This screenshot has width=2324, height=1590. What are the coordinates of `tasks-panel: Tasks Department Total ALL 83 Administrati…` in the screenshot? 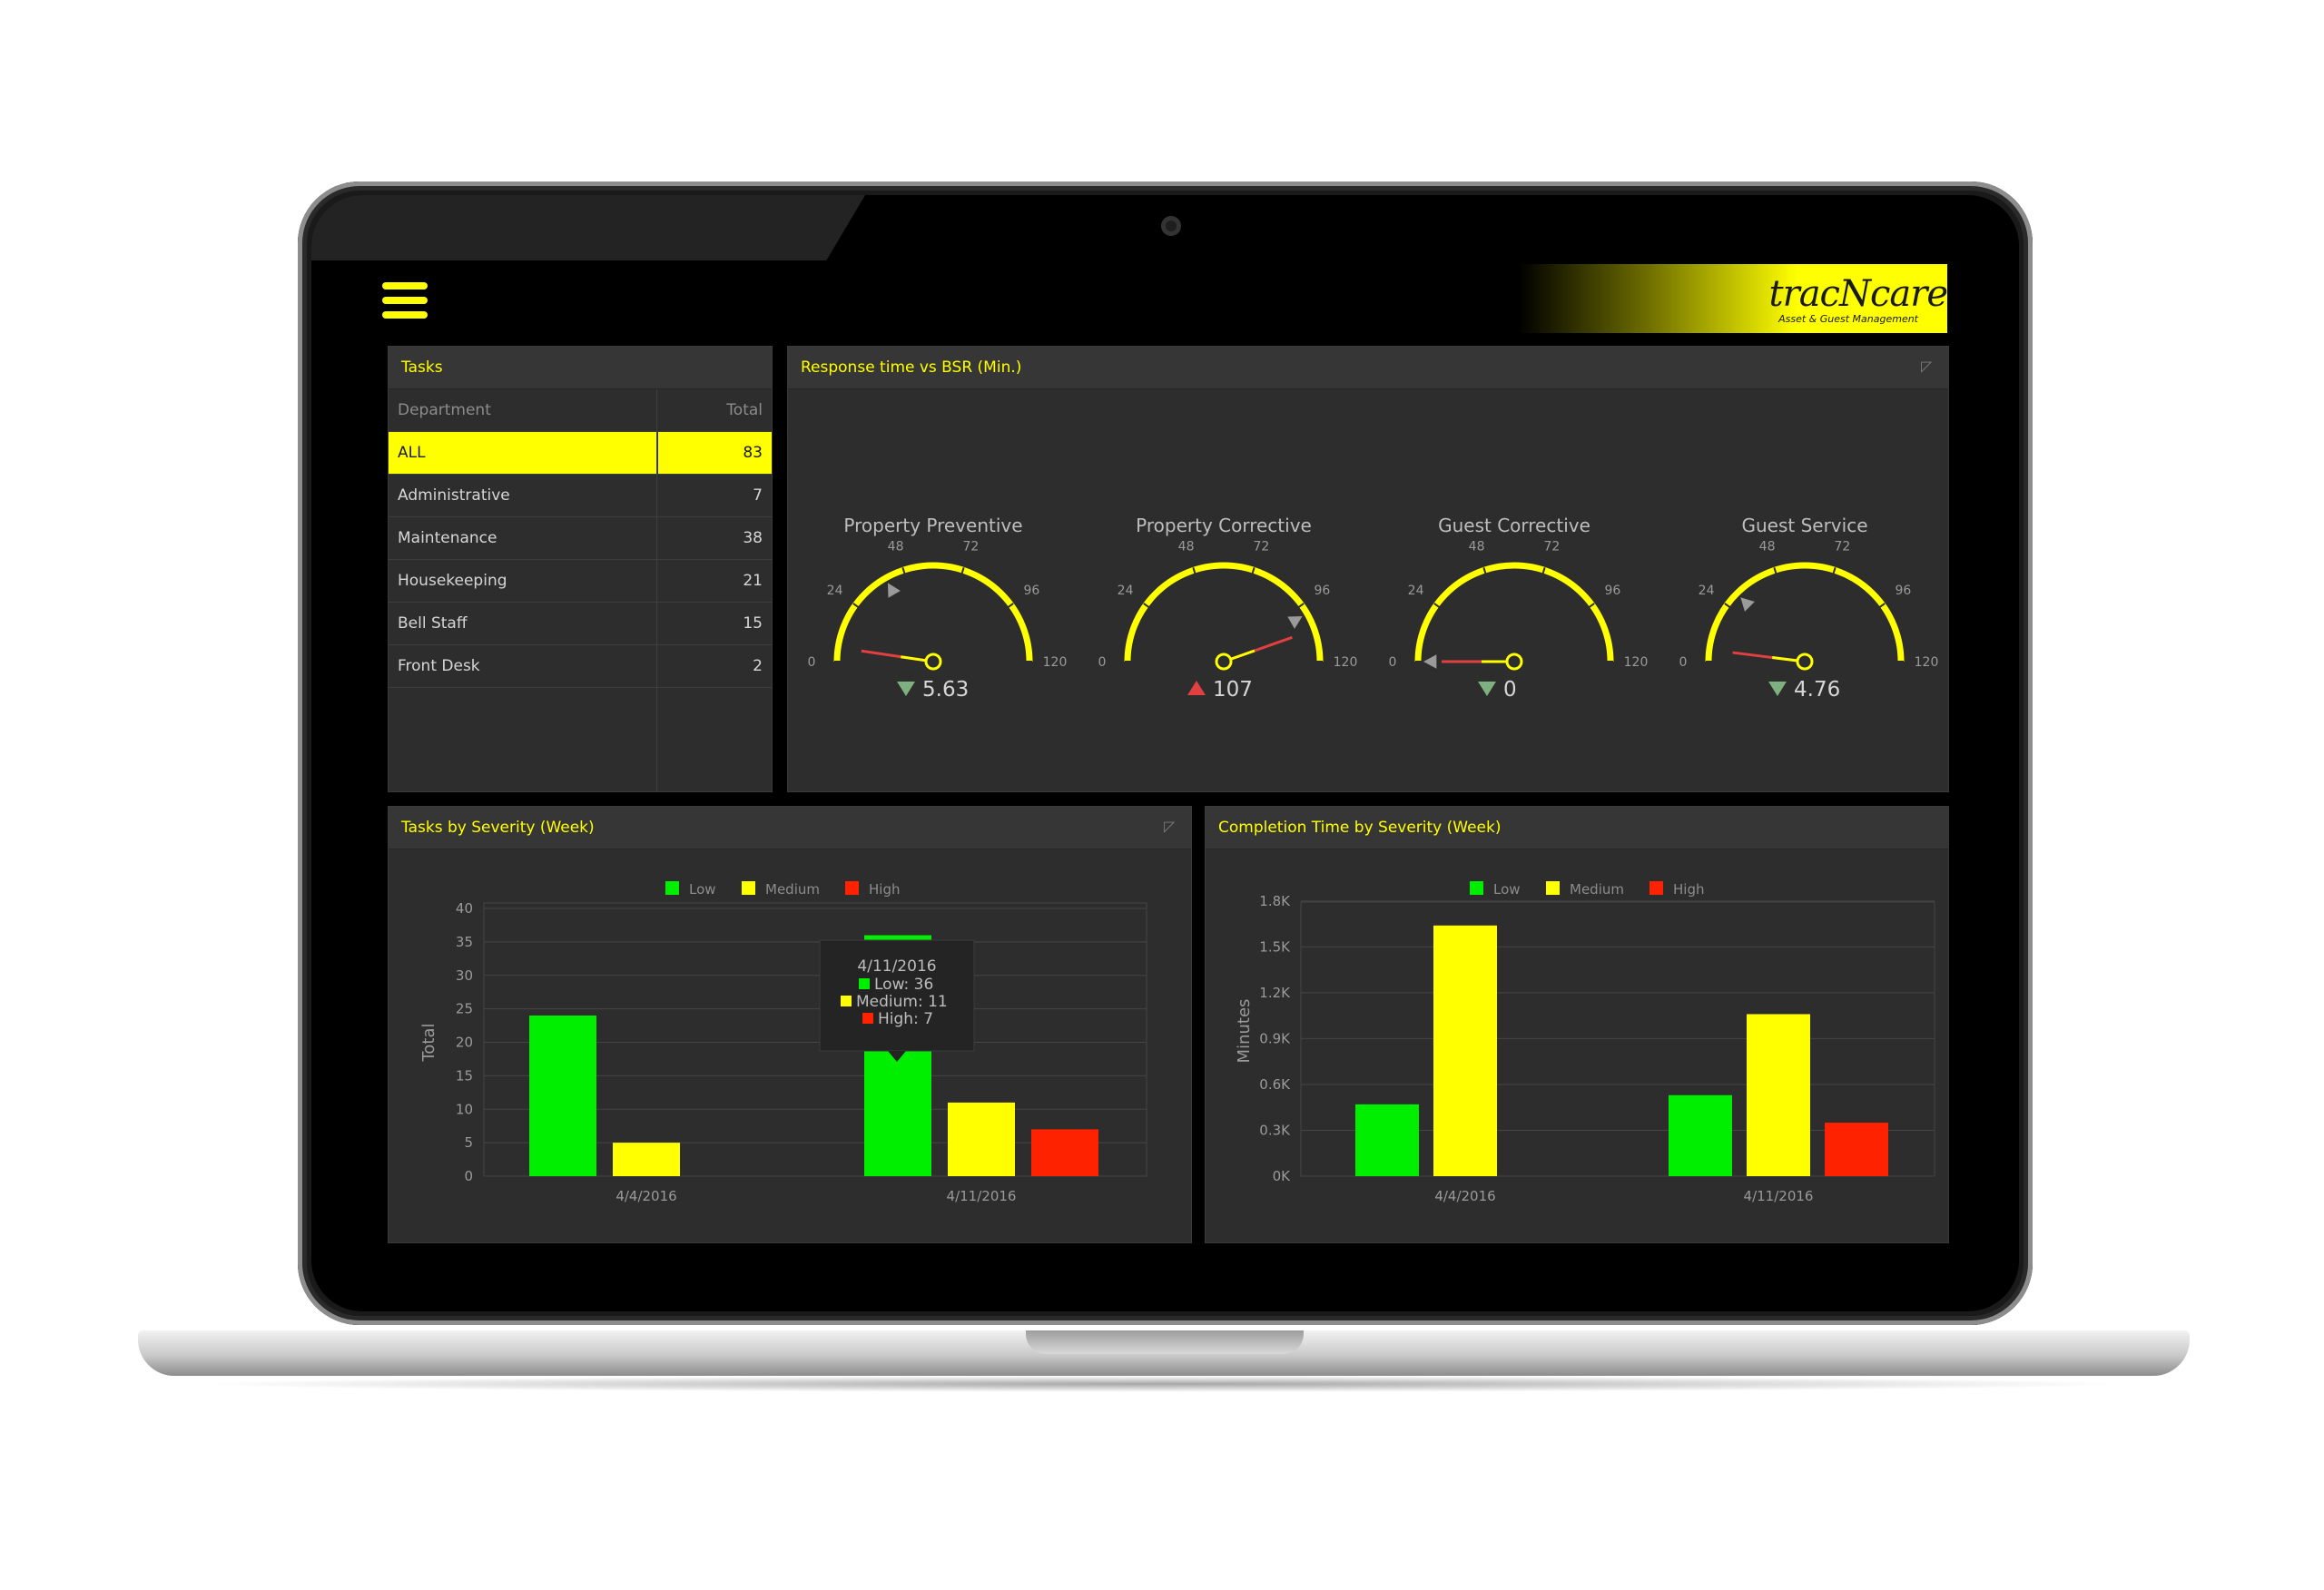 It's located at (580, 569).